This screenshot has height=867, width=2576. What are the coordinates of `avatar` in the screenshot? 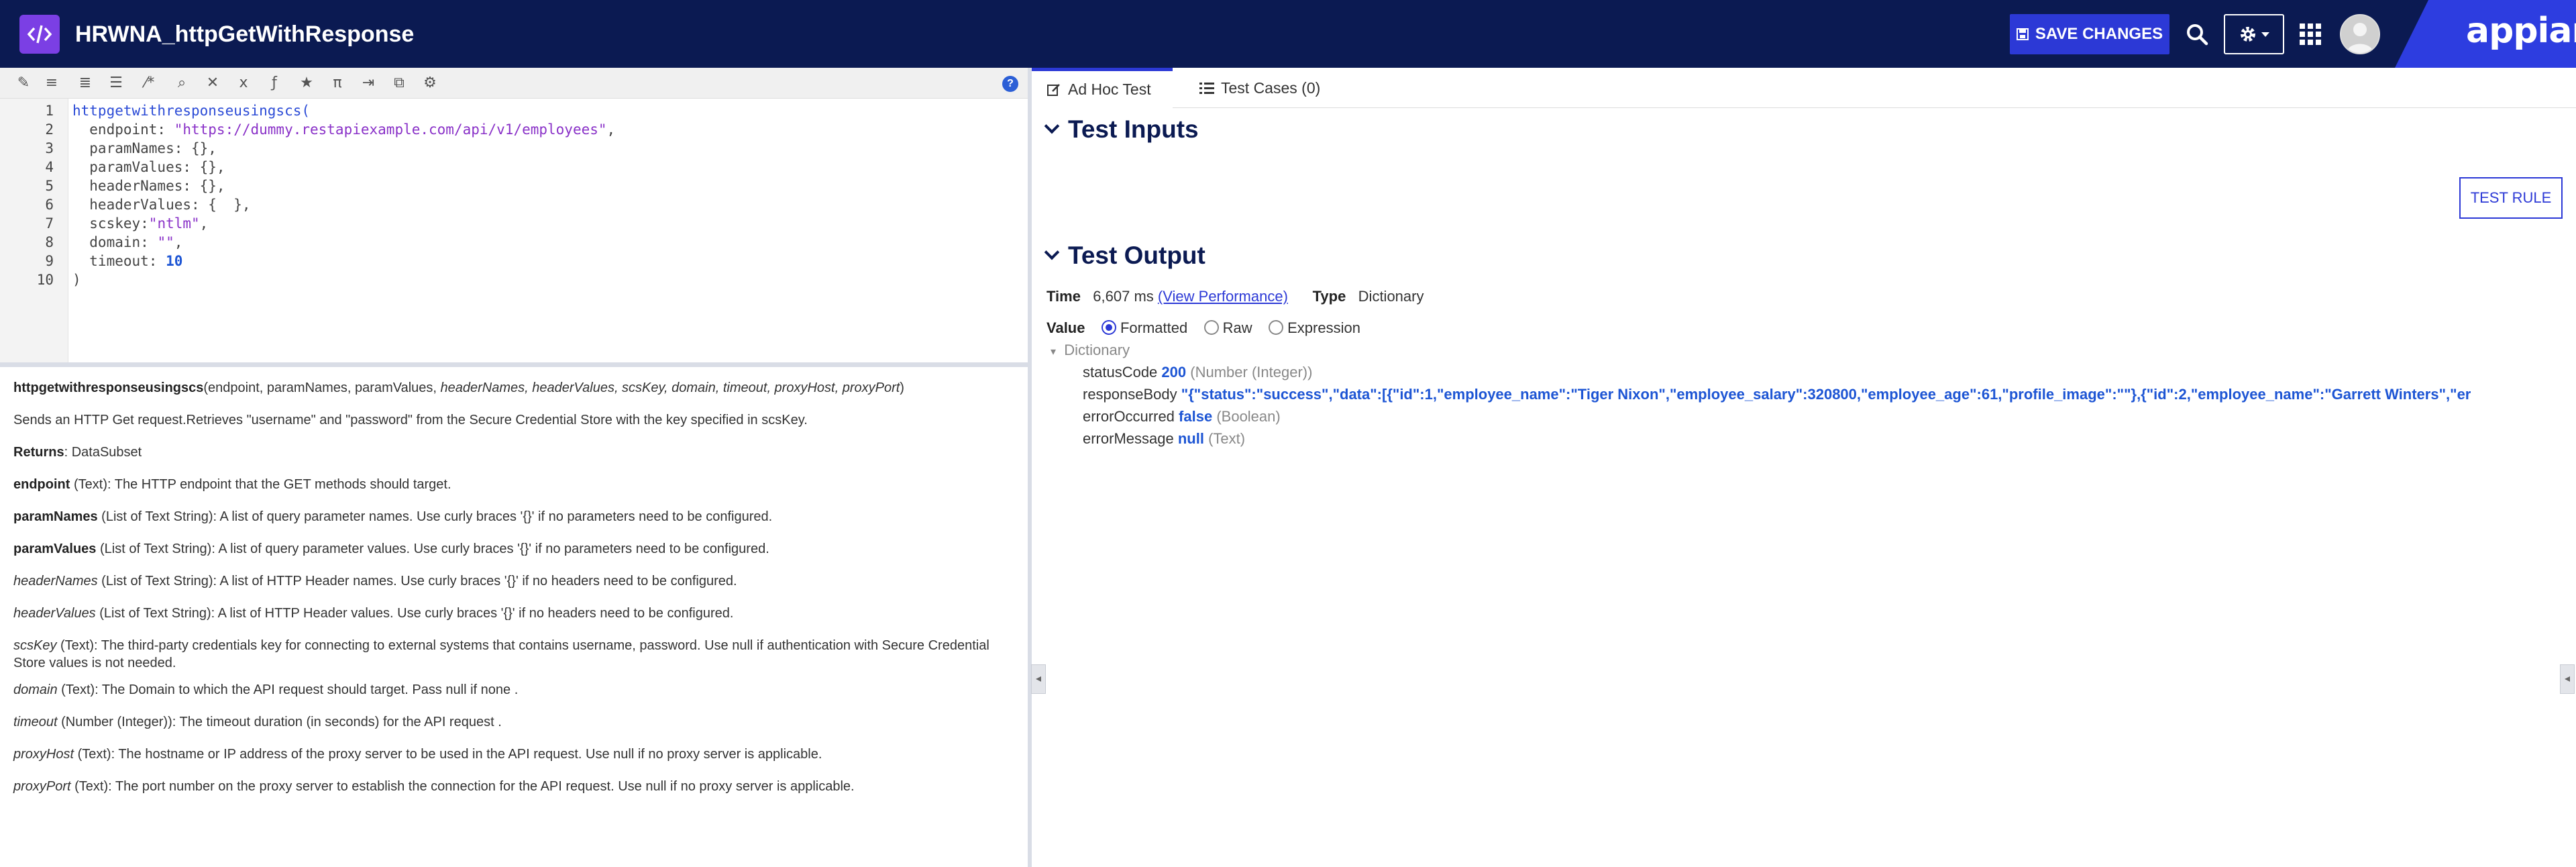 It's located at (2360, 34).